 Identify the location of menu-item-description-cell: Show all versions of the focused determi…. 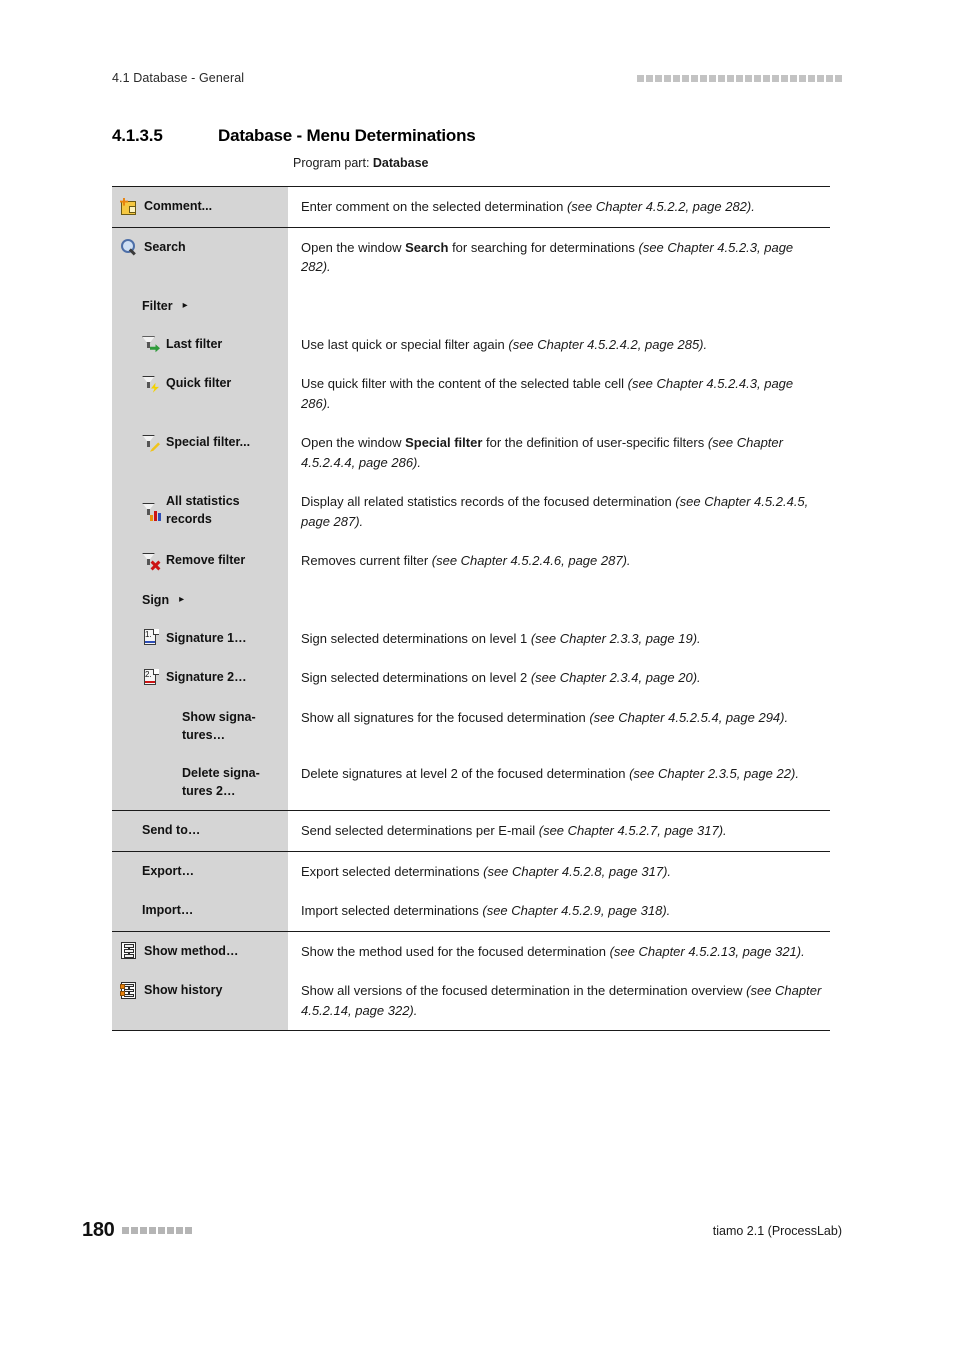
(565, 1001).